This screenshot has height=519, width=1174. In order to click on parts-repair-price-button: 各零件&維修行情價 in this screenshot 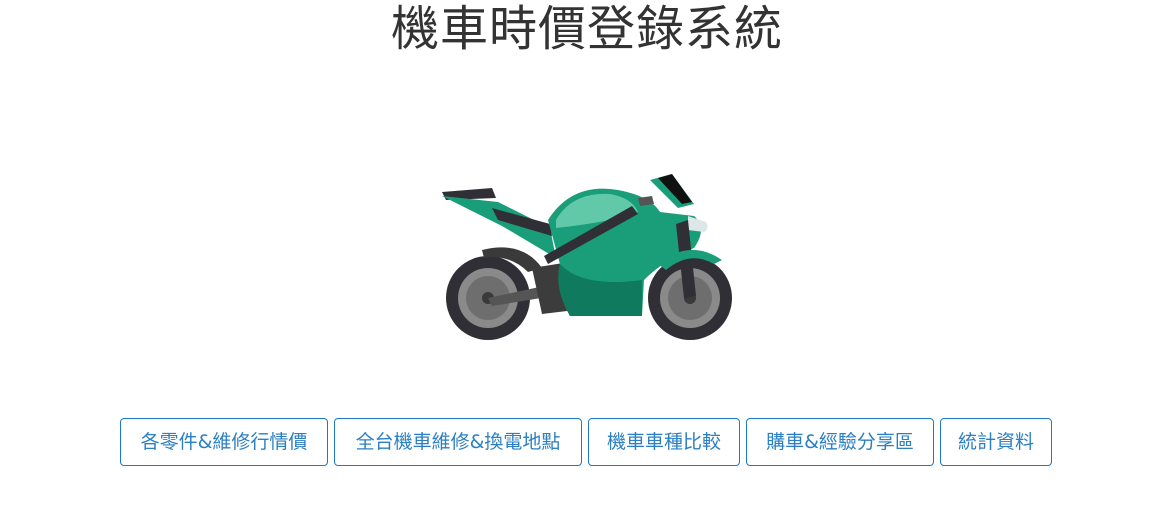, I will do `click(224, 442)`.